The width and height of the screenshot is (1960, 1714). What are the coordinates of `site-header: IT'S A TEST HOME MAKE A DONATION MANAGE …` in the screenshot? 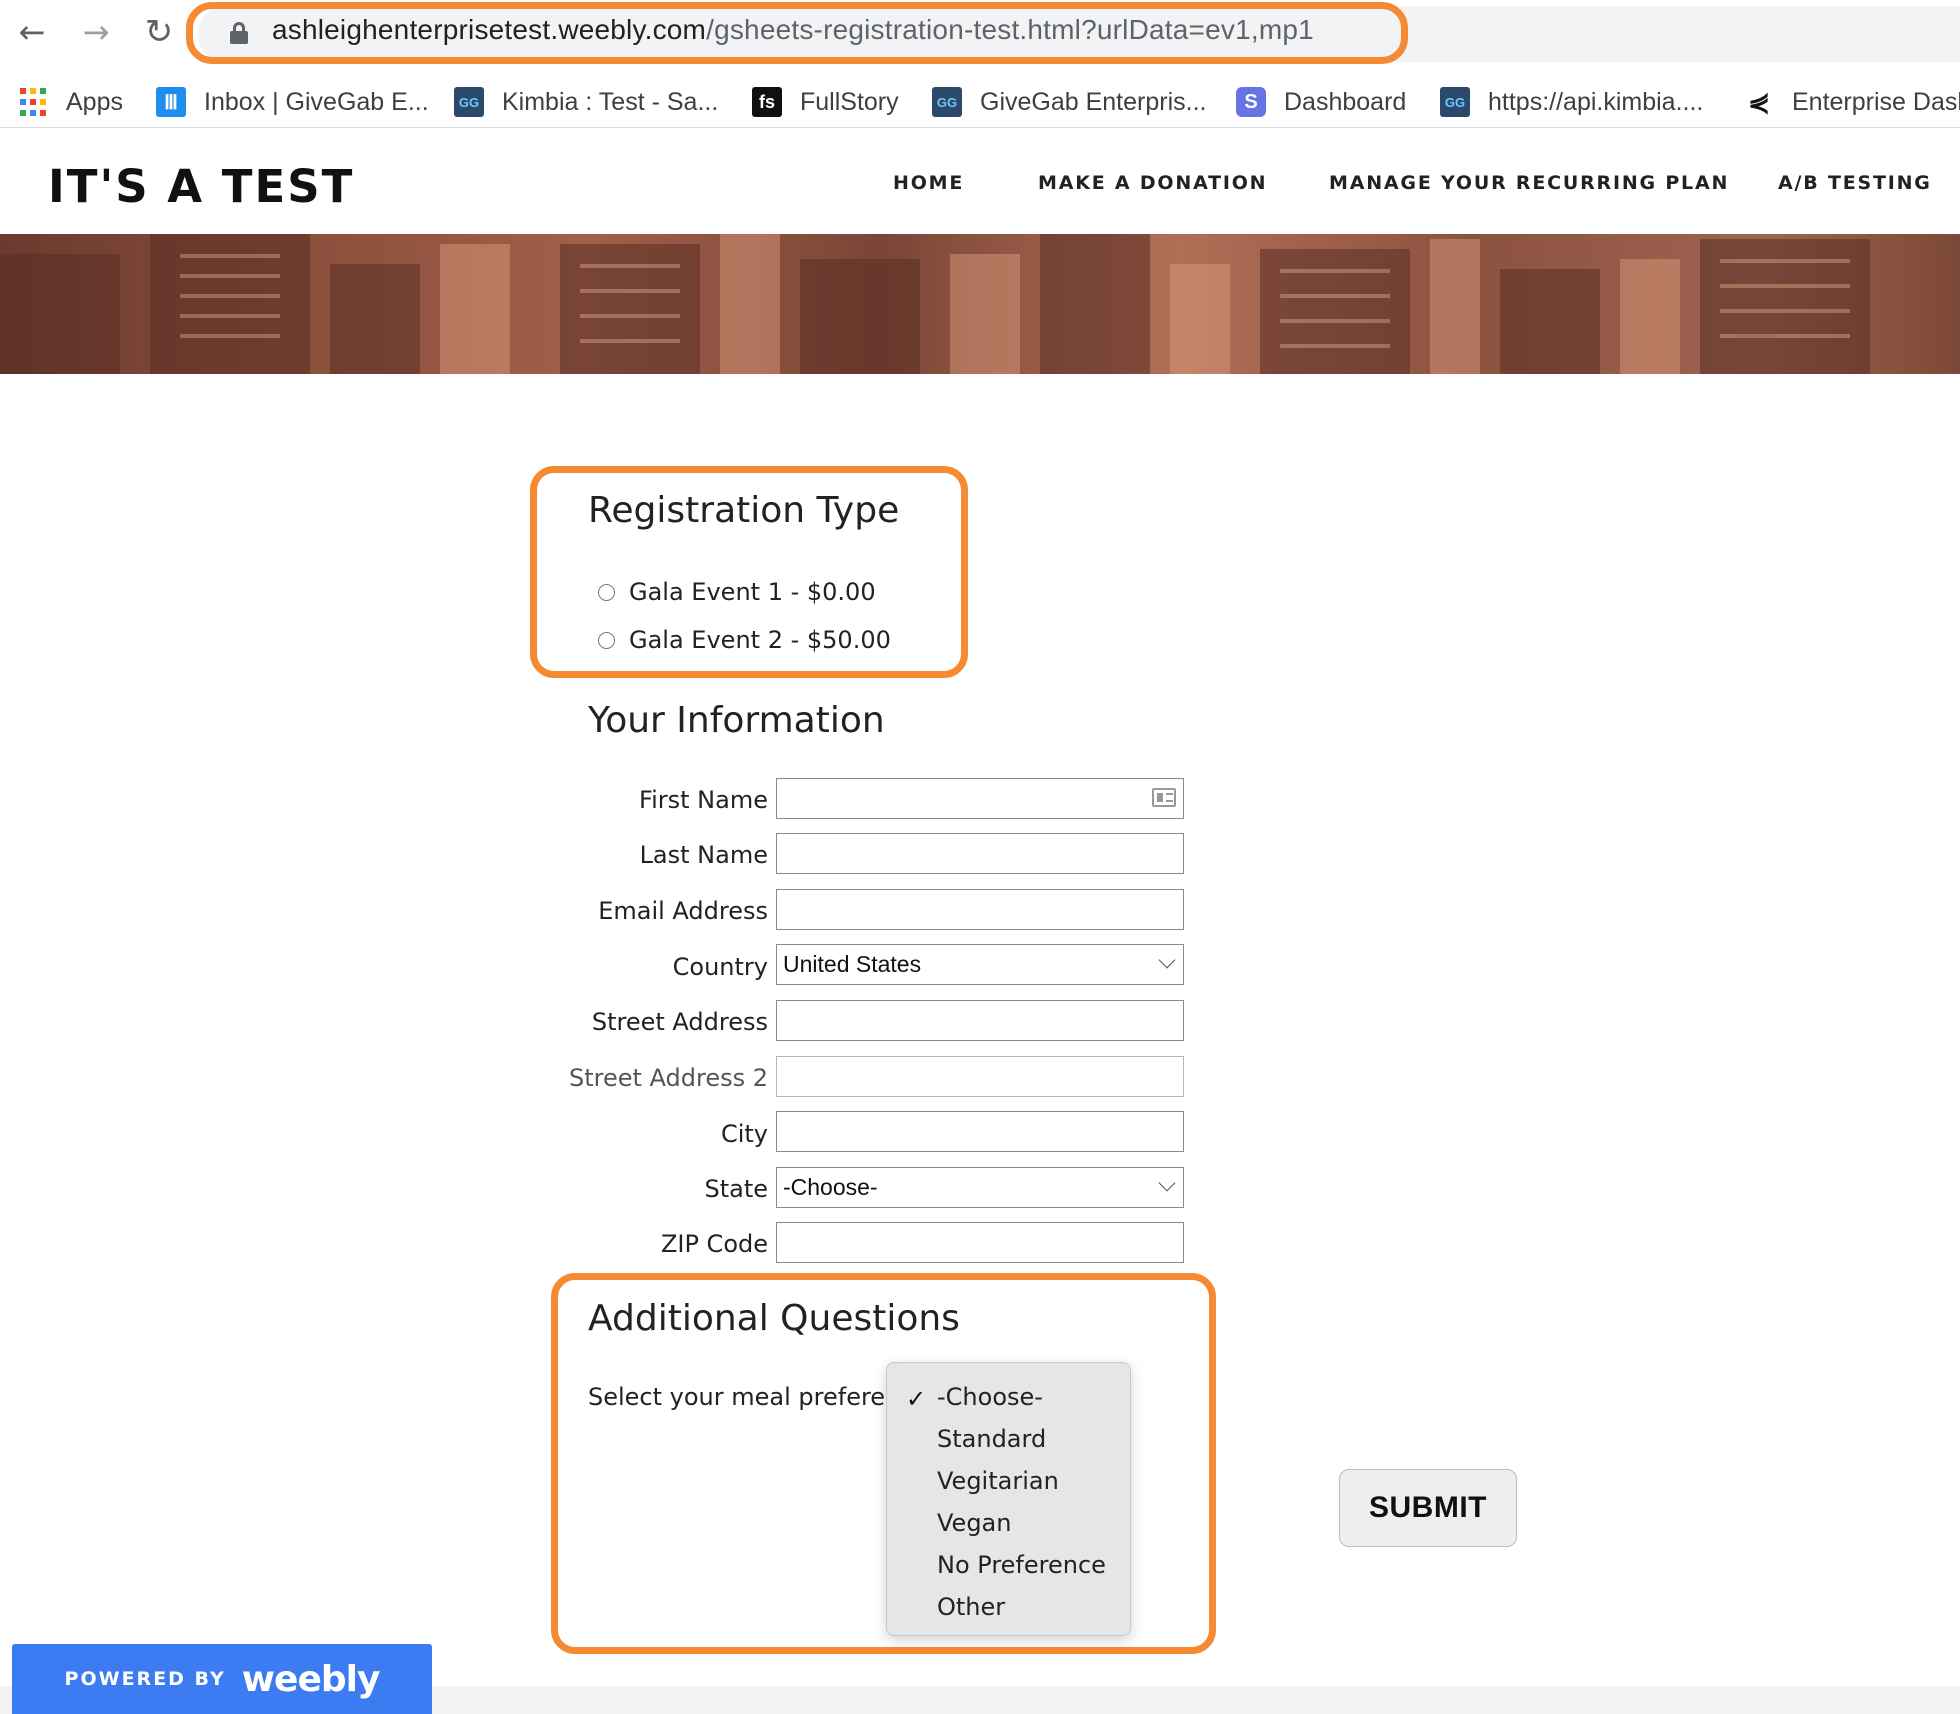 It's located at (980, 182).